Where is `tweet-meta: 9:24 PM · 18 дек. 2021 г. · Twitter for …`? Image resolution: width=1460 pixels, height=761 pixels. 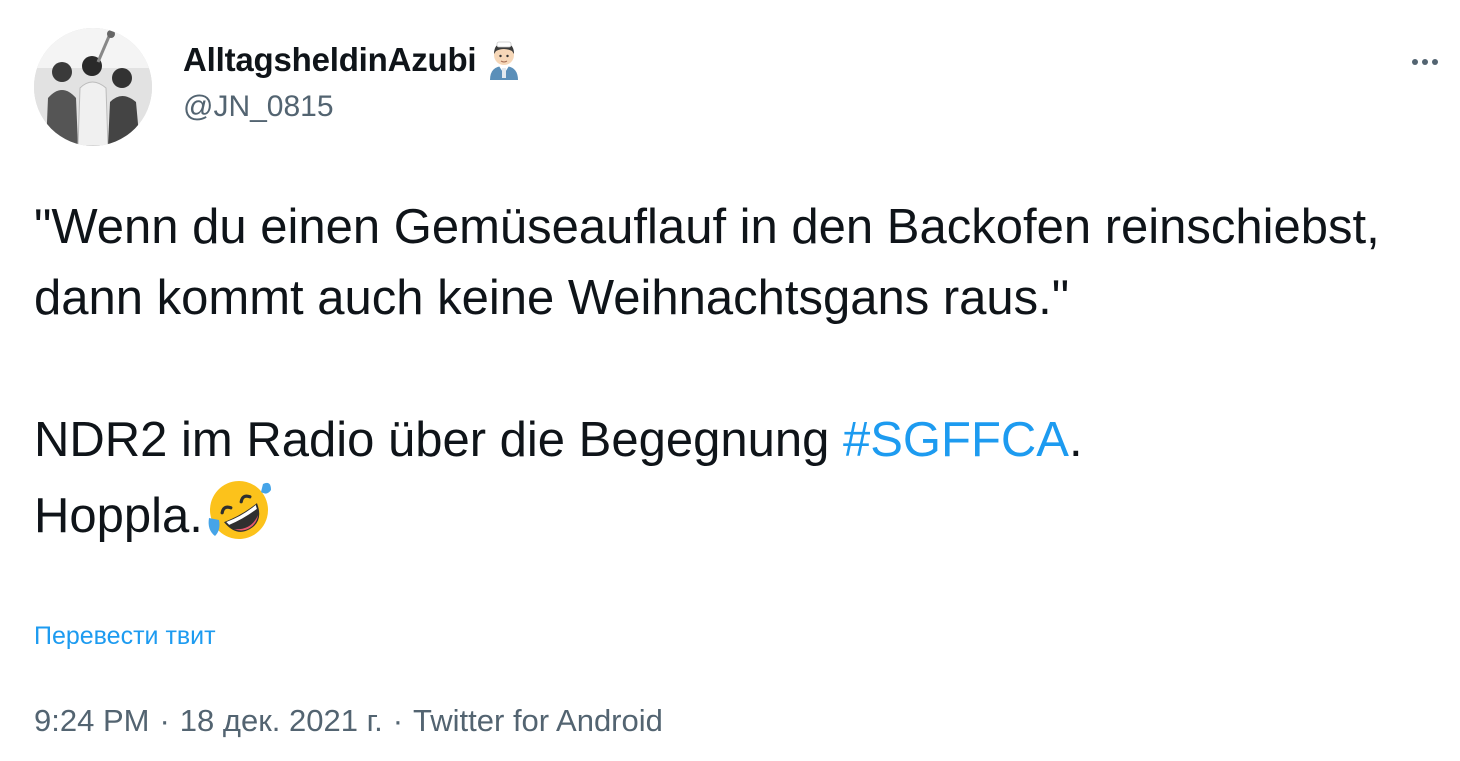
tweet-meta: 9:24 PM · 18 дек. 2021 г. · Twitter for … is located at coordinates (348, 721).